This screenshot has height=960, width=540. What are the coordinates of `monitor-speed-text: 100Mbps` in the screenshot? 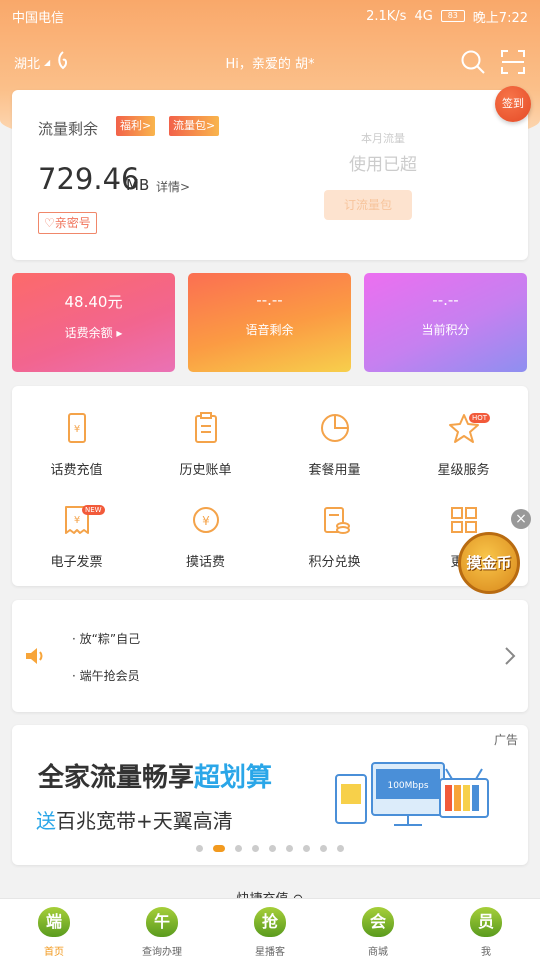 It's located at (407, 786).